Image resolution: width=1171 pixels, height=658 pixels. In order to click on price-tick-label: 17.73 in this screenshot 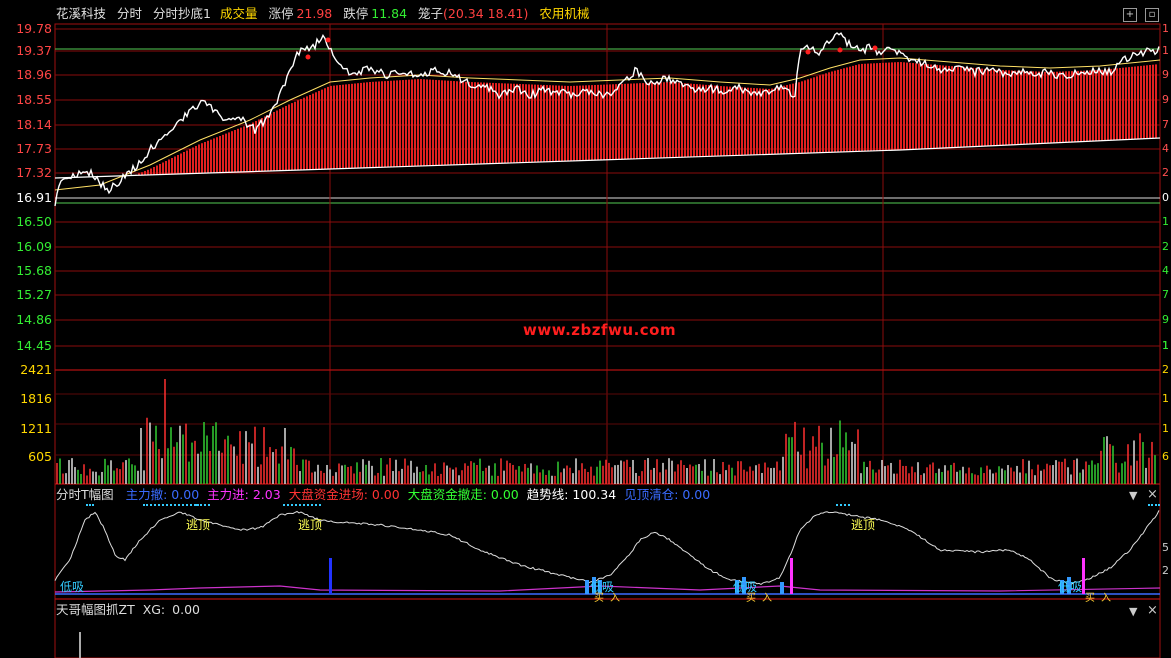, I will do `click(34, 148)`.